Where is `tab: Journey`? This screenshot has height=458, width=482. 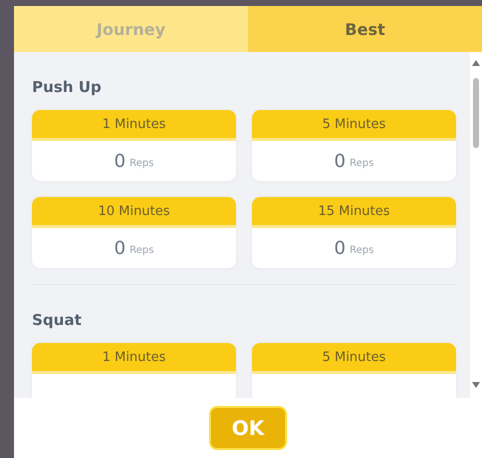
tab: Journey is located at coordinates (131, 29).